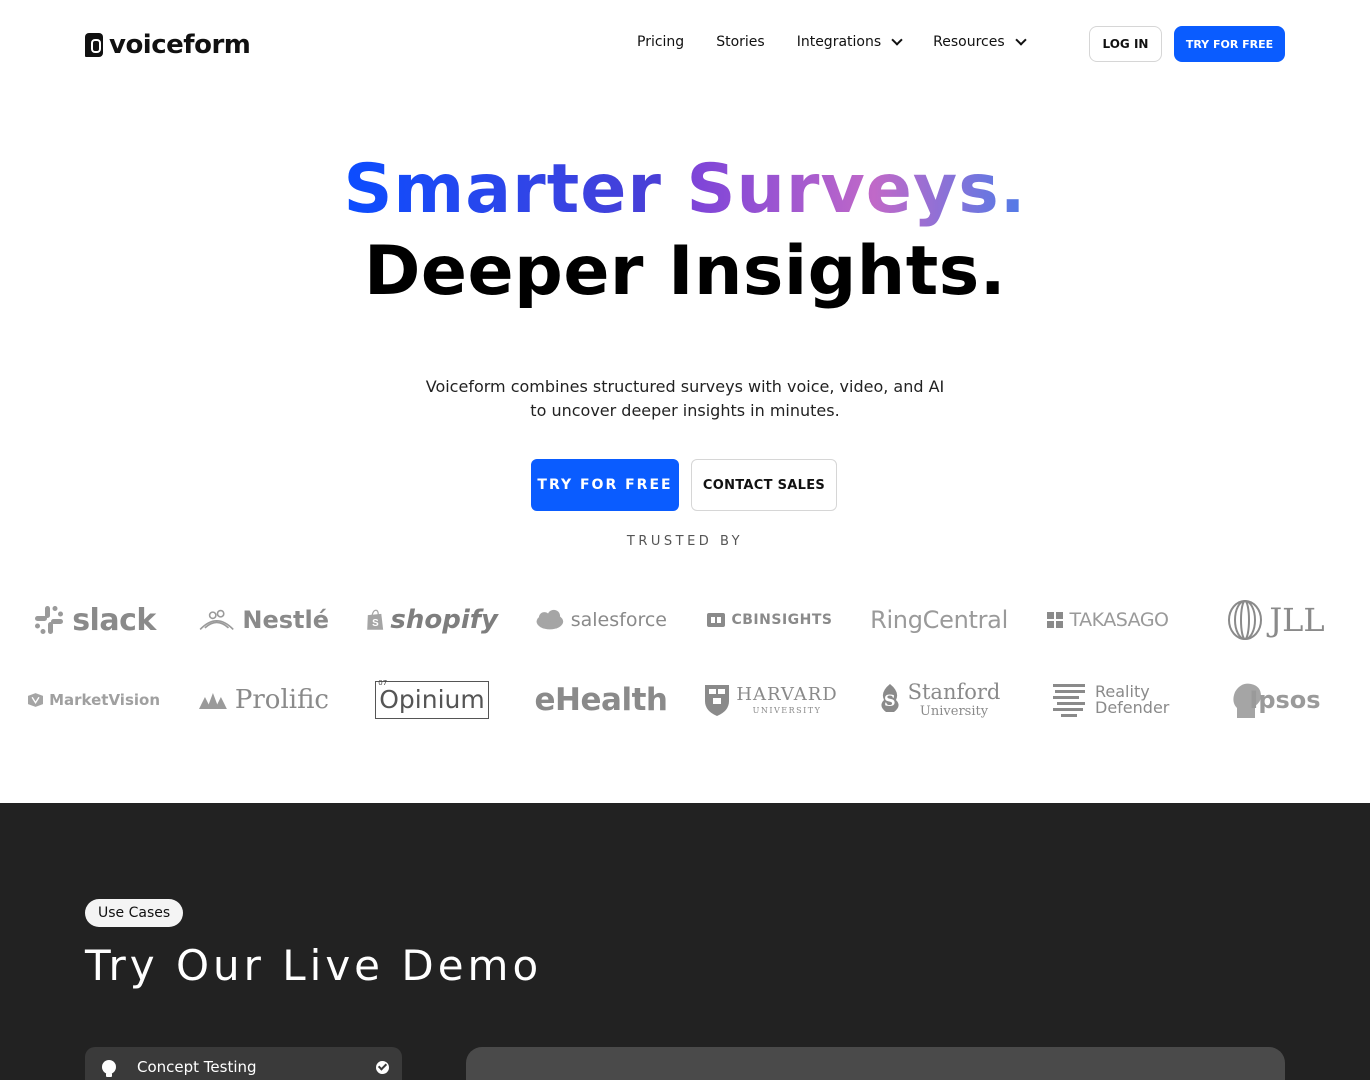 The image size is (1370, 1080). Describe the element at coordinates (36, 700) in the screenshot. I see `marketvision-mark-icon` at that location.